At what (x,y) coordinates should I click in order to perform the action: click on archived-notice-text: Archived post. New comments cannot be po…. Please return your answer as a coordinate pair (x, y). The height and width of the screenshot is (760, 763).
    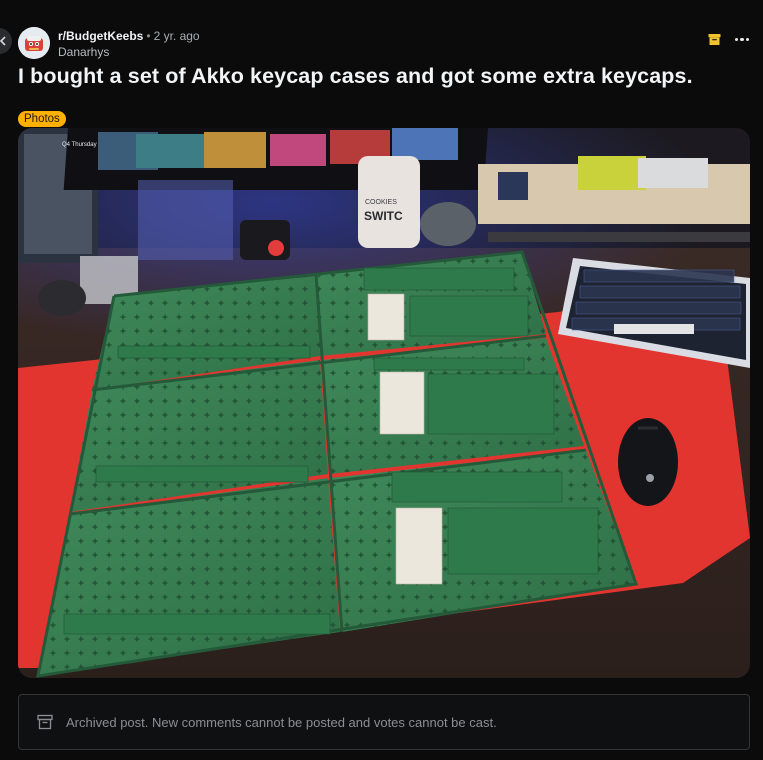
    Looking at the image, I should click on (281, 722).